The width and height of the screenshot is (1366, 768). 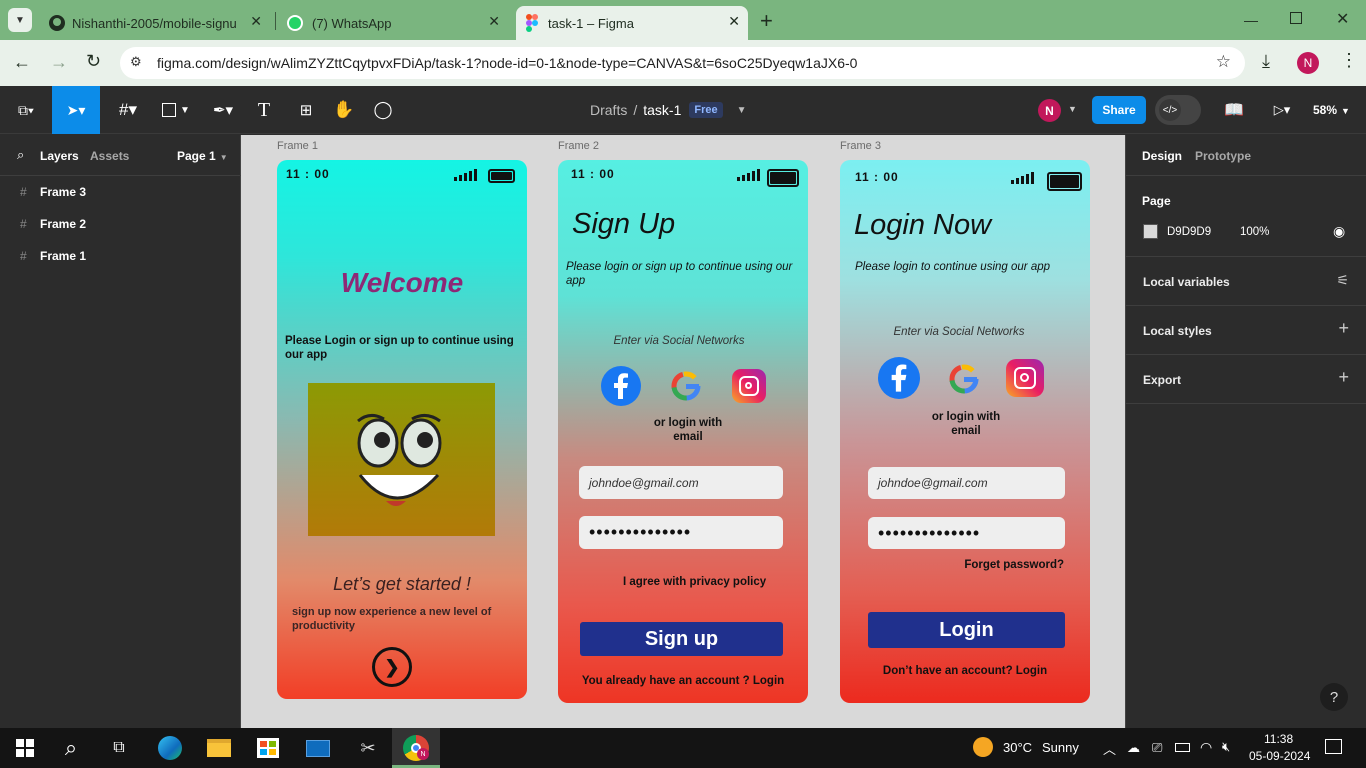 I want to click on share-button: Share, so click(x=1119, y=110).